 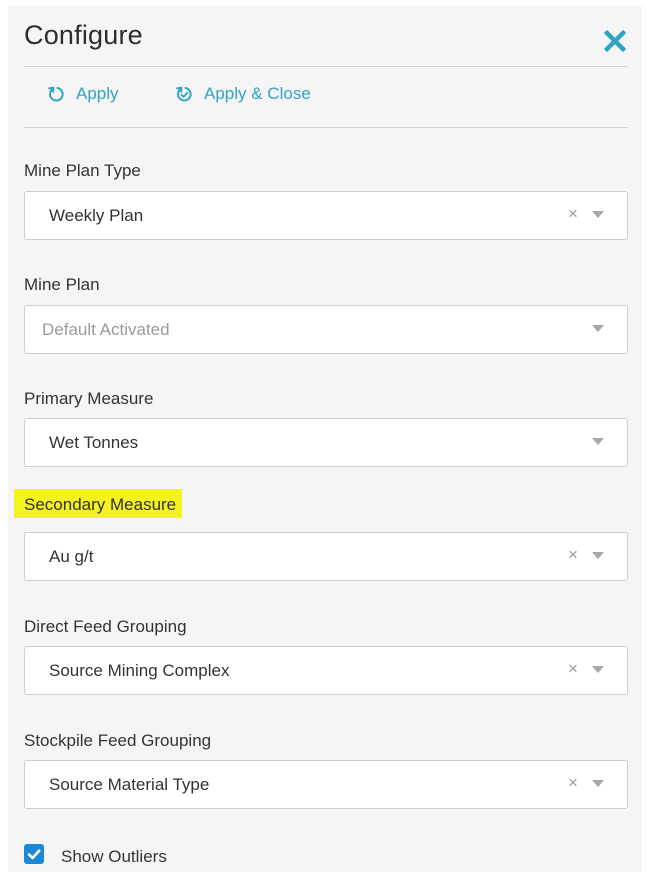 I want to click on apply-close-button: Apply & Close, so click(x=242, y=94).